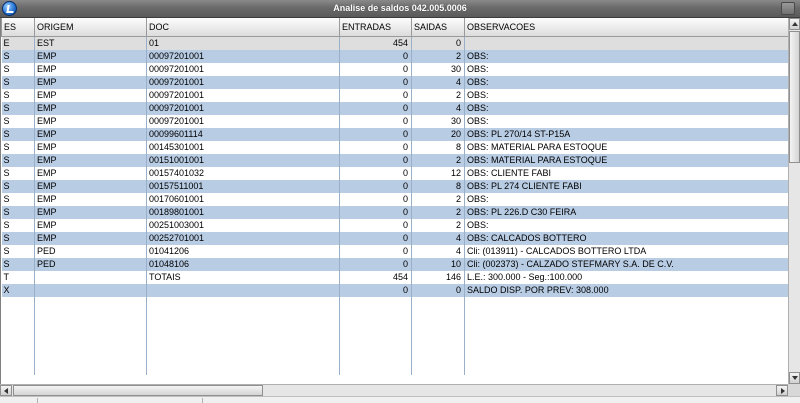 This screenshot has width=800, height=403. I want to click on cell-observacoes: Cli: (013911) - CALCADOS BOTTERO LTDA, so click(627, 251).